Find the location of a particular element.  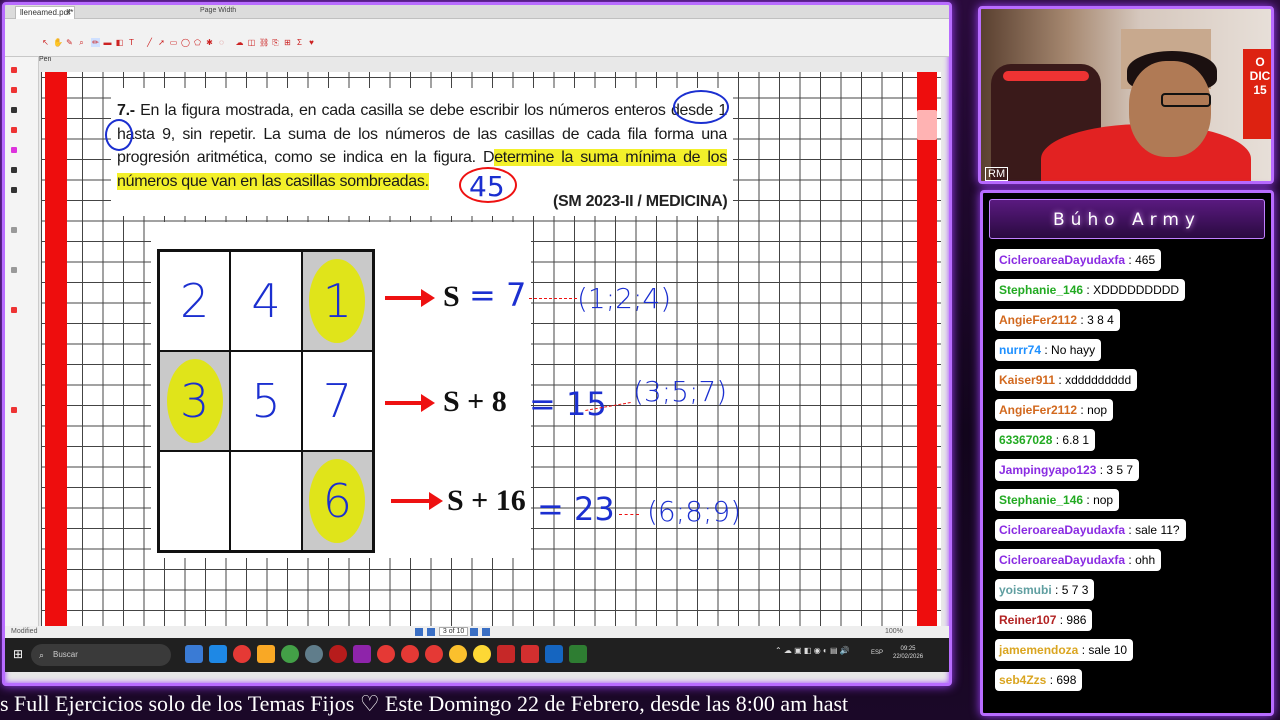

rectangle-tool-icon: ▭ is located at coordinates (173, 42).